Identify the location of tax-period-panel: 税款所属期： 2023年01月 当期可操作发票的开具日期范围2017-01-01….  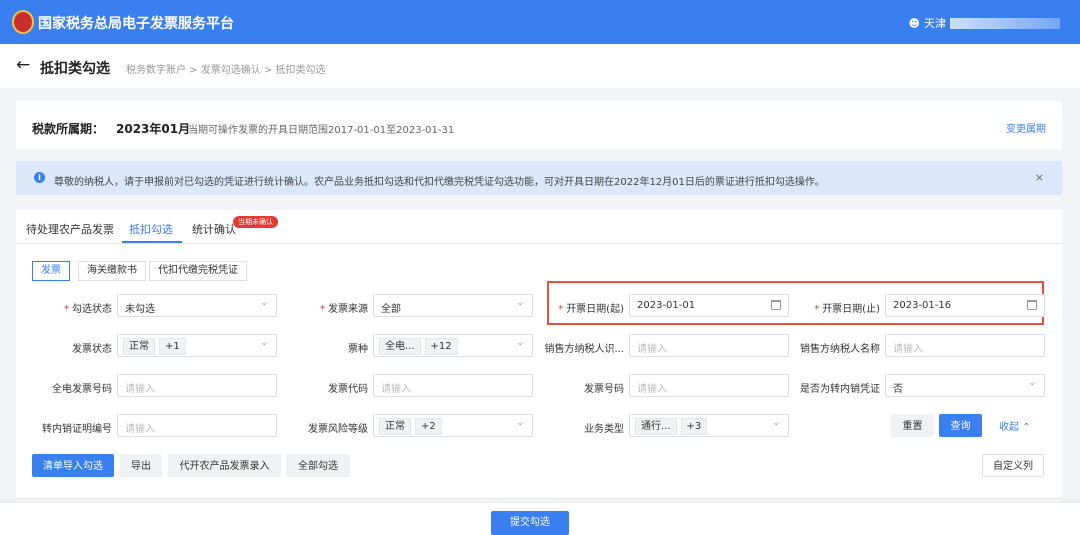
(539, 125).